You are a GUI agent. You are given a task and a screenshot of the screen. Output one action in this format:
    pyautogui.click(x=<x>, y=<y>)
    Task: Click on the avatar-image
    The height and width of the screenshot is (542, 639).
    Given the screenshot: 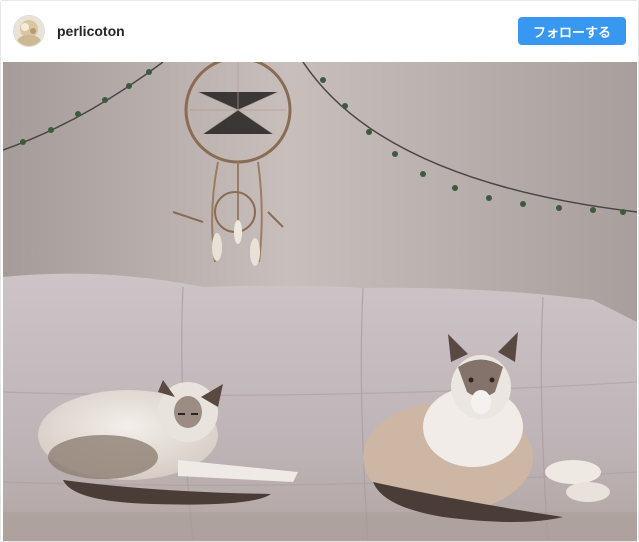 What is the action you would take?
    pyautogui.click(x=29, y=31)
    